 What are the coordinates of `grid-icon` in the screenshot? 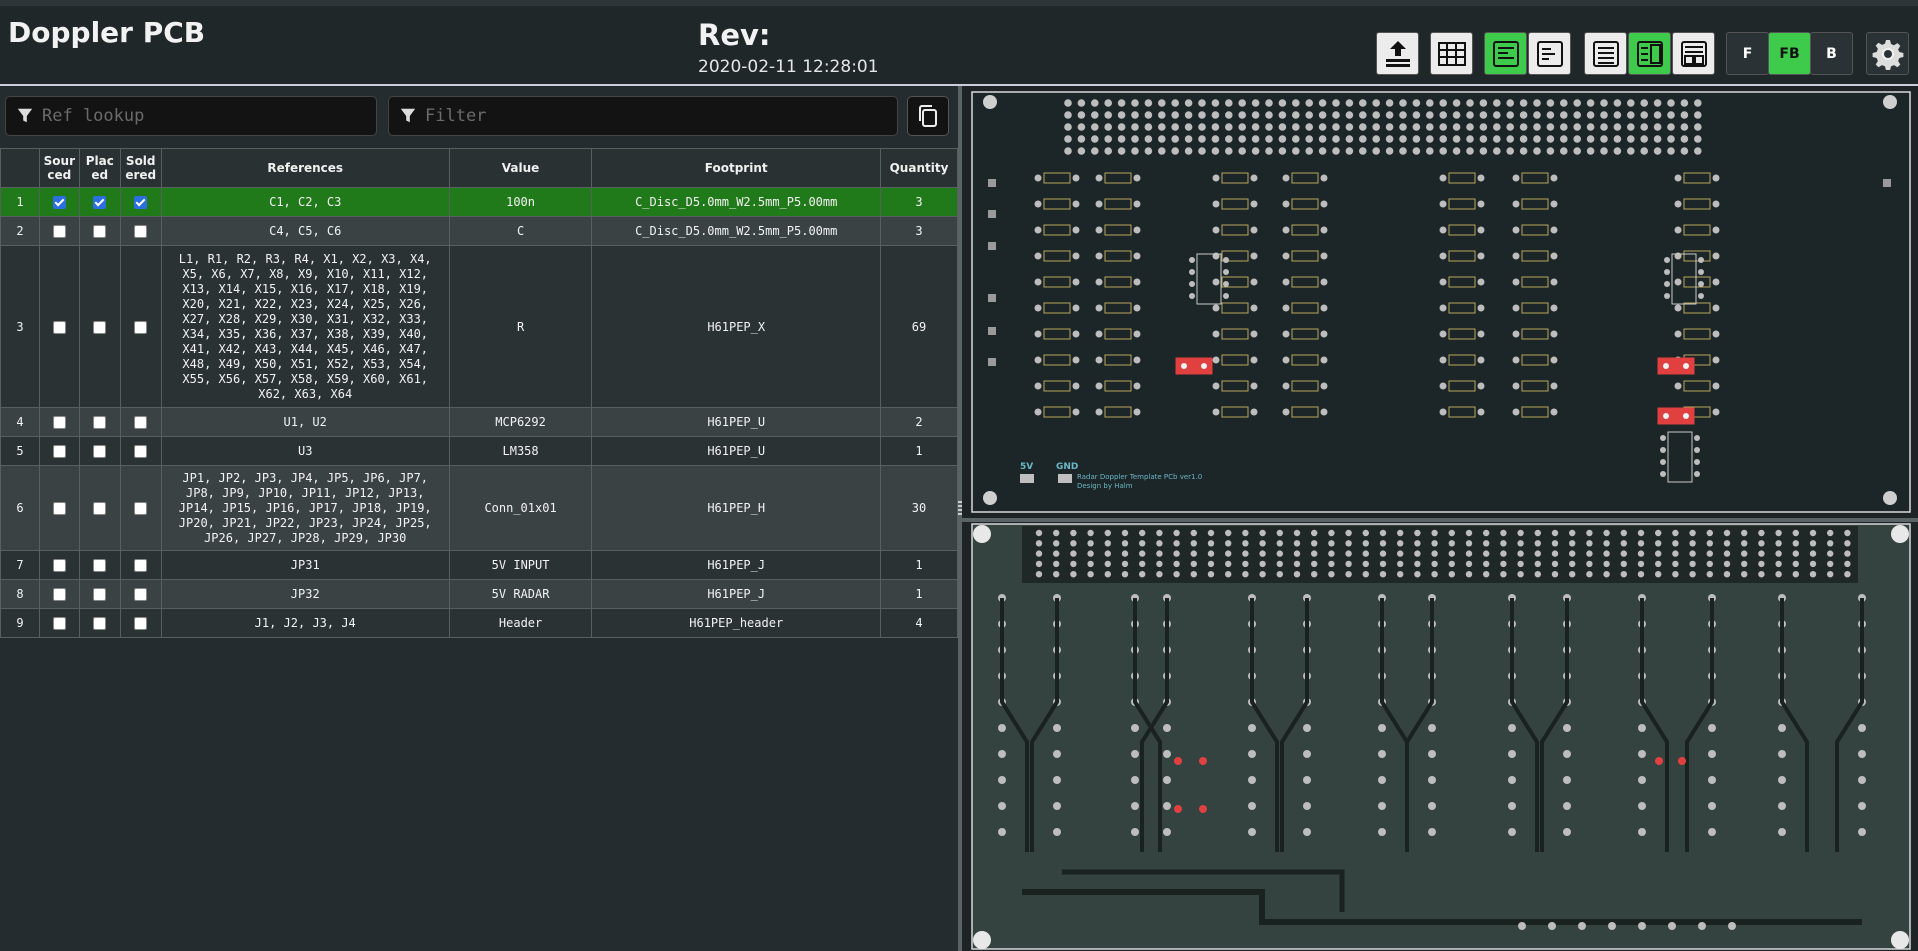 It's located at (1451, 53).